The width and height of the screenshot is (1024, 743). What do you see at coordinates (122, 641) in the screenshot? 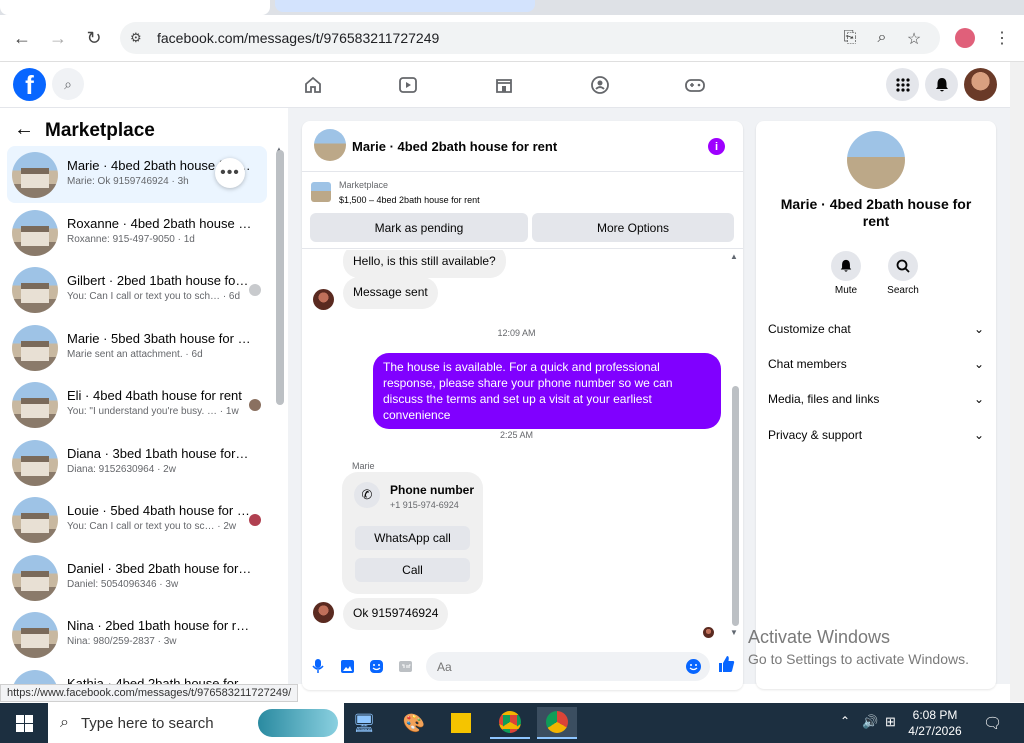
I see `conversation-preview: Nina: 980/259-2837 · 3w` at bounding box center [122, 641].